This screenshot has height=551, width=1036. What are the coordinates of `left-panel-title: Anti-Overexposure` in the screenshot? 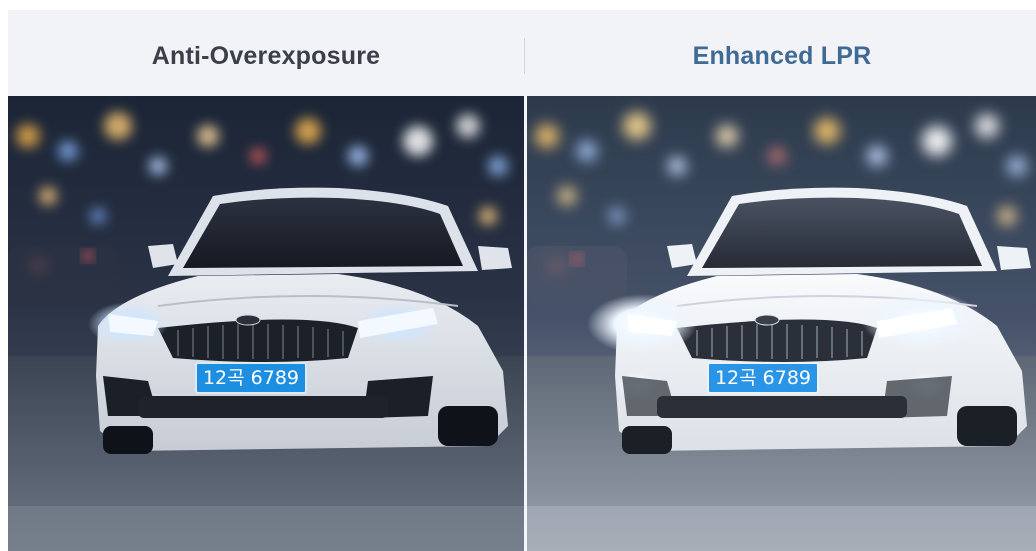 It's located at (266, 56).